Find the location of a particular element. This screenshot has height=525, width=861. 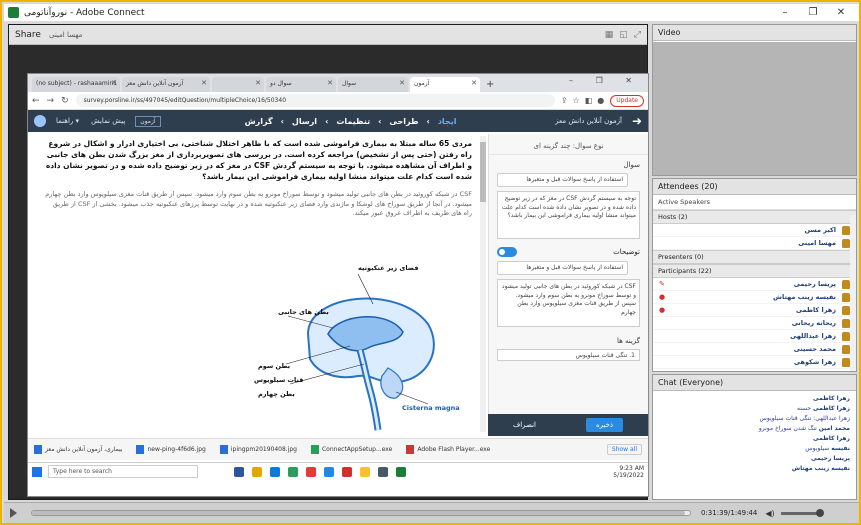

browser-window-controls: – ❐ ✕ is located at coordinates (605, 80).